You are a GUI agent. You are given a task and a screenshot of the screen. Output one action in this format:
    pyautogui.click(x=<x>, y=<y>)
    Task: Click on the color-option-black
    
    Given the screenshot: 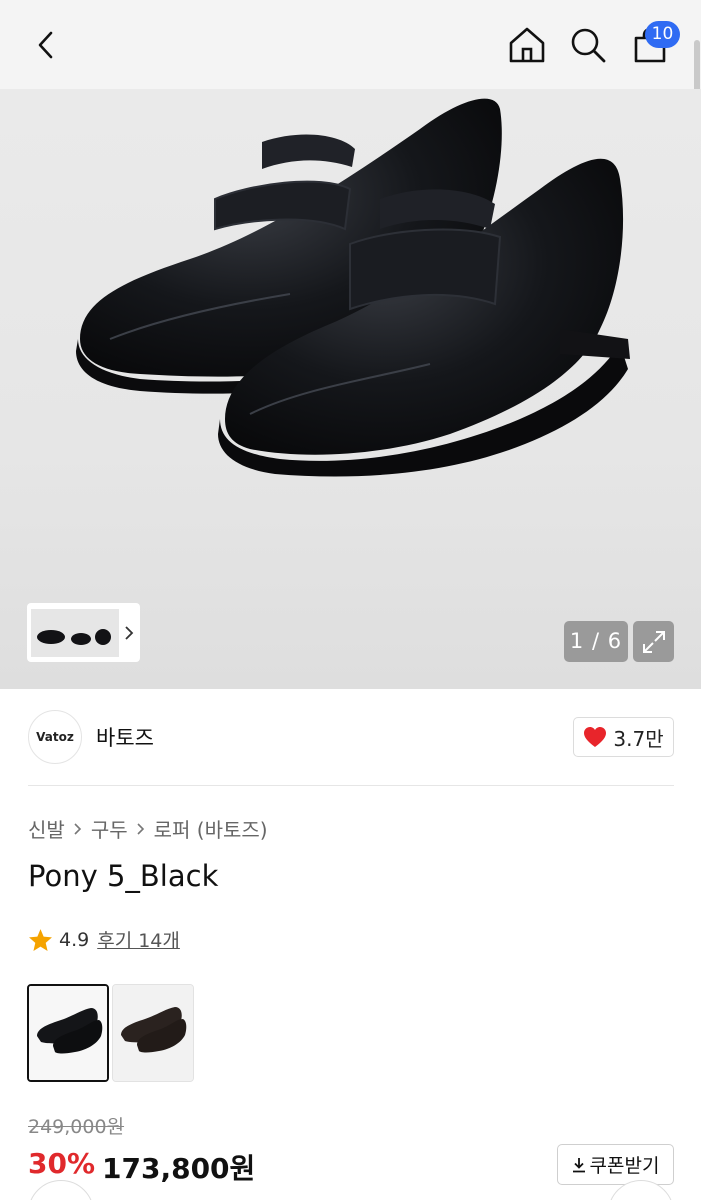 What is the action you would take?
    pyautogui.click(x=68, y=1033)
    